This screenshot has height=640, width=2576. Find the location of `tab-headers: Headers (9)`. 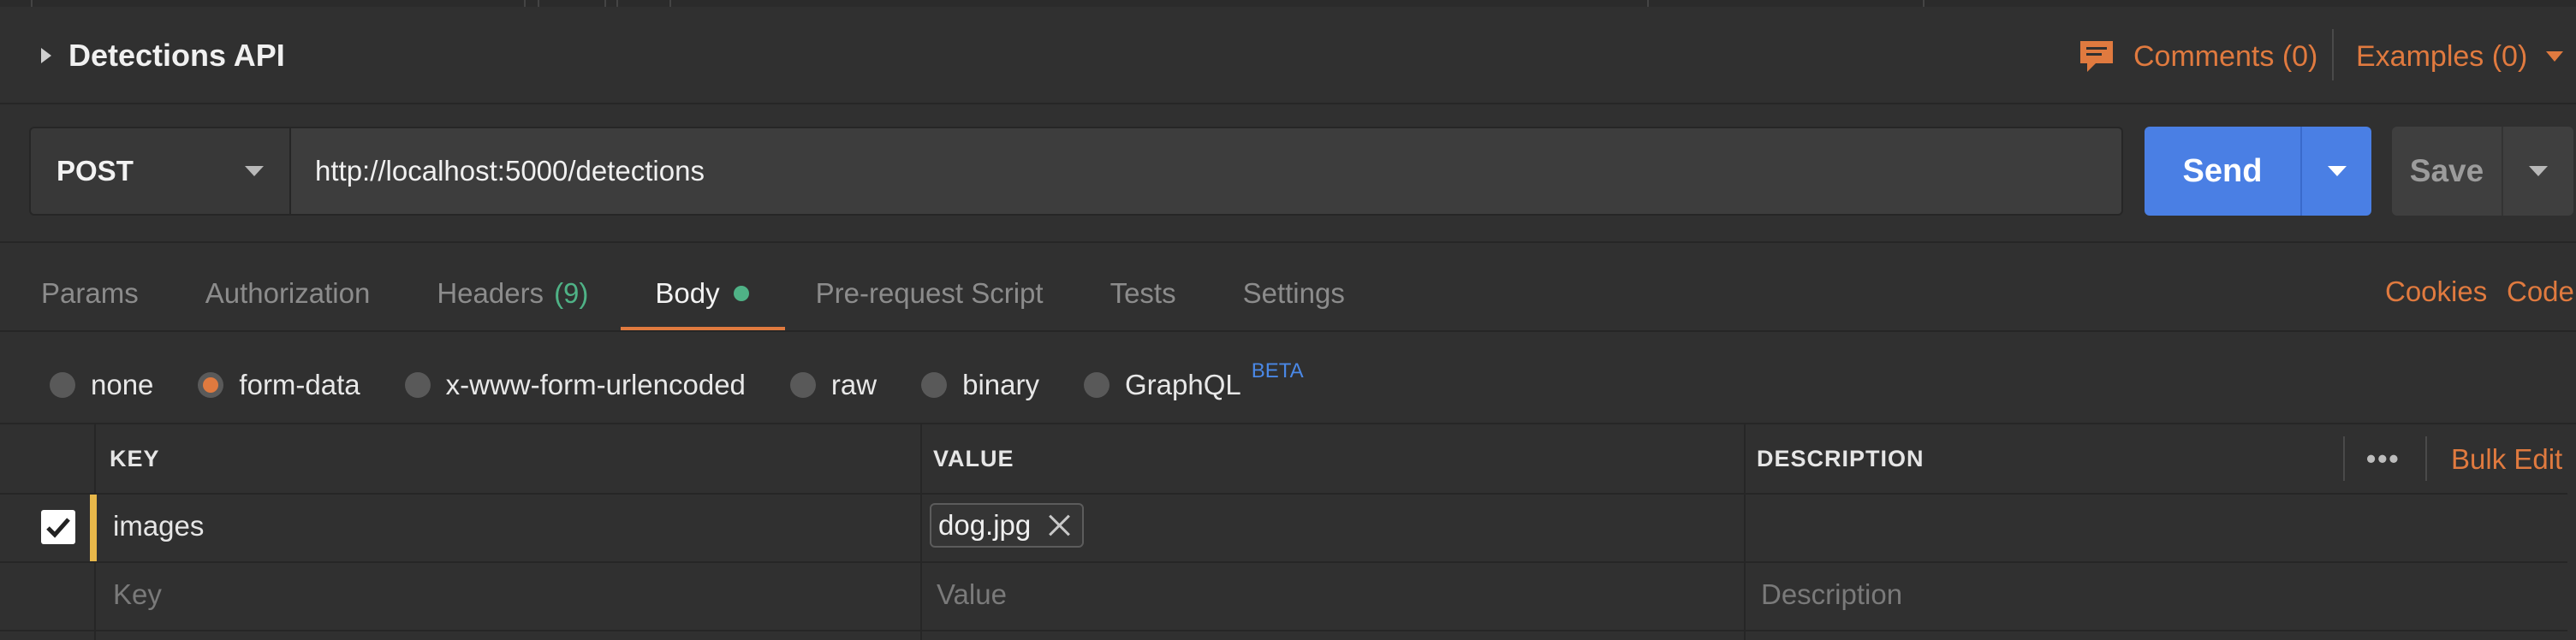

tab-headers: Headers (9) is located at coordinates (512, 293).